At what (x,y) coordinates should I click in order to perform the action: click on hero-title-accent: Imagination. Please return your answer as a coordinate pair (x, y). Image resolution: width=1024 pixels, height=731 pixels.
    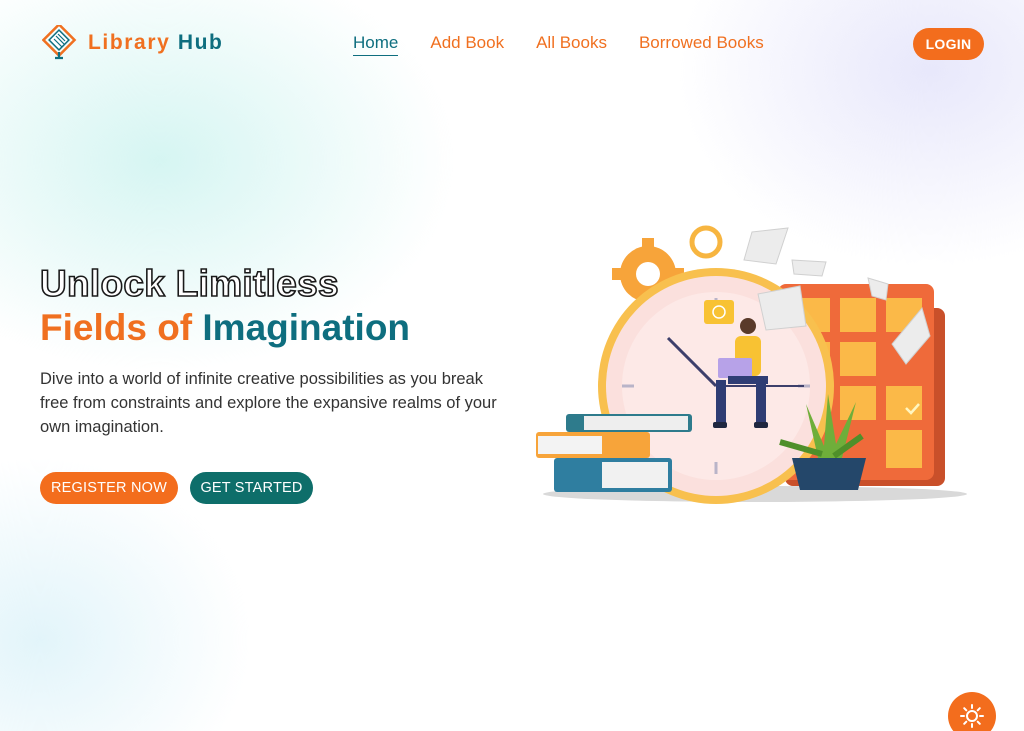
    Looking at the image, I should click on (306, 327).